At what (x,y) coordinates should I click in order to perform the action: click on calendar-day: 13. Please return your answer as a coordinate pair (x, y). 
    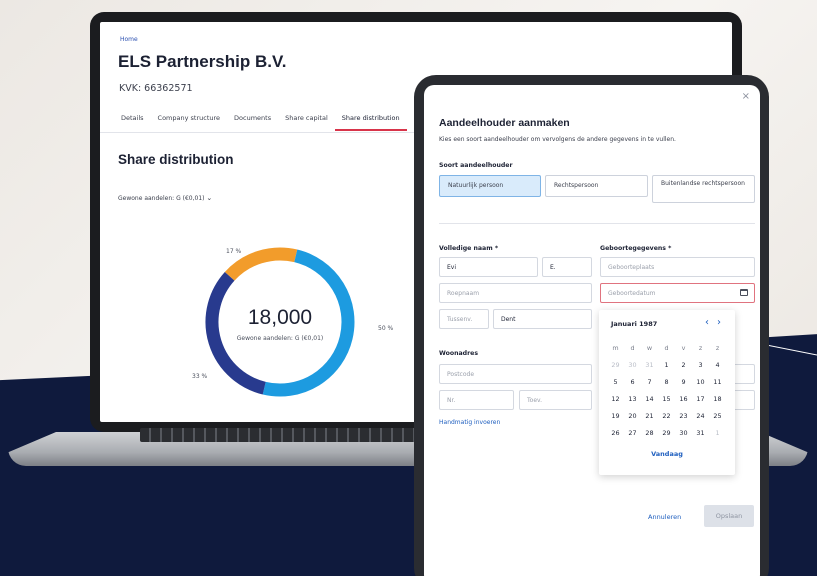
    Looking at the image, I should click on (632, 399).